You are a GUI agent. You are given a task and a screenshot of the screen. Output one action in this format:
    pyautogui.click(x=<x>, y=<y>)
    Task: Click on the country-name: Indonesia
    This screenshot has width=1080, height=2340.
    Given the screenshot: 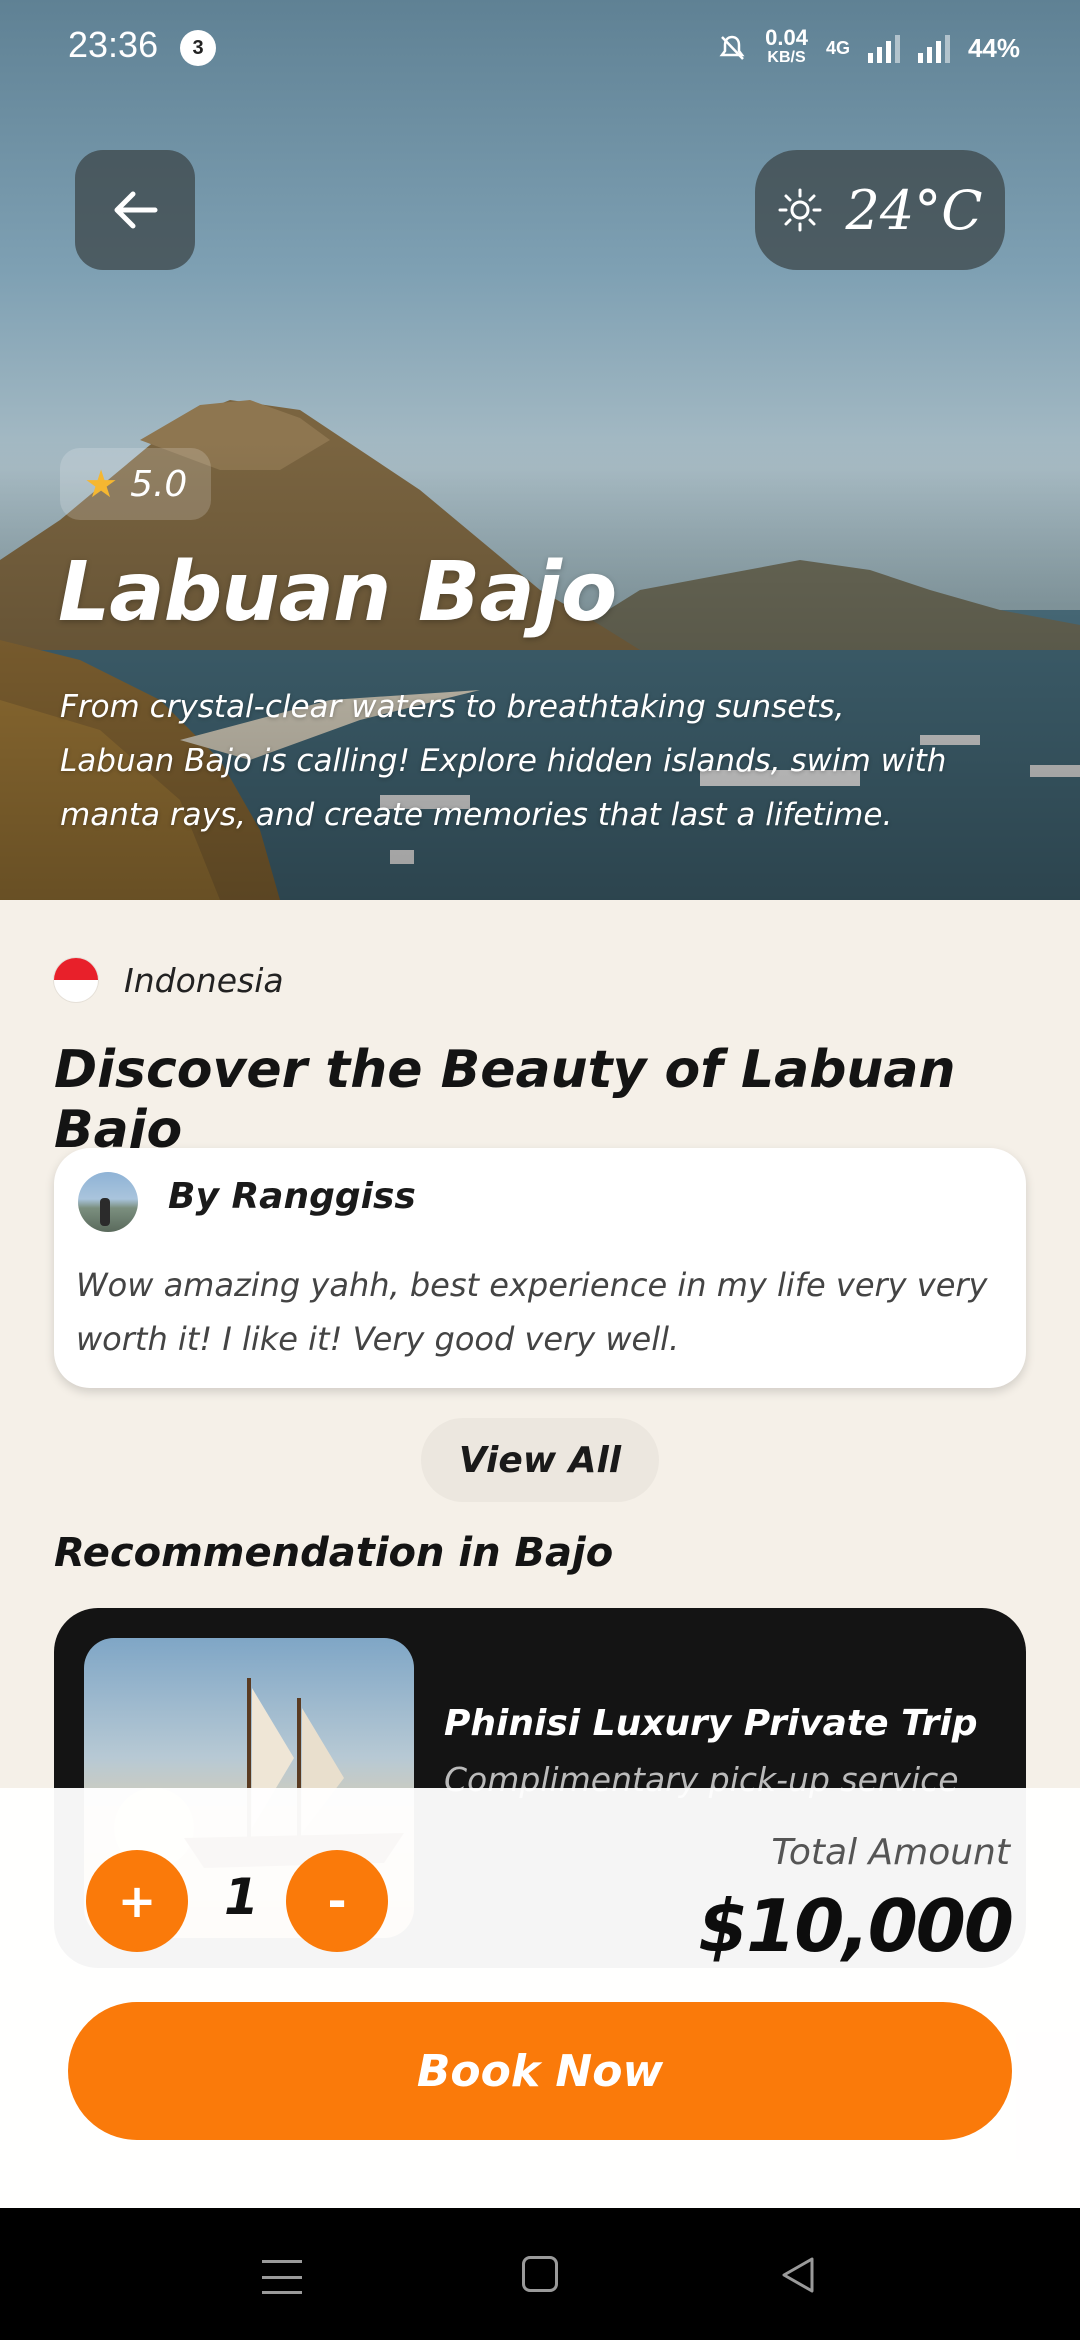 What is the action you would take?
    pyautogui.click(x=204, y=980)
    